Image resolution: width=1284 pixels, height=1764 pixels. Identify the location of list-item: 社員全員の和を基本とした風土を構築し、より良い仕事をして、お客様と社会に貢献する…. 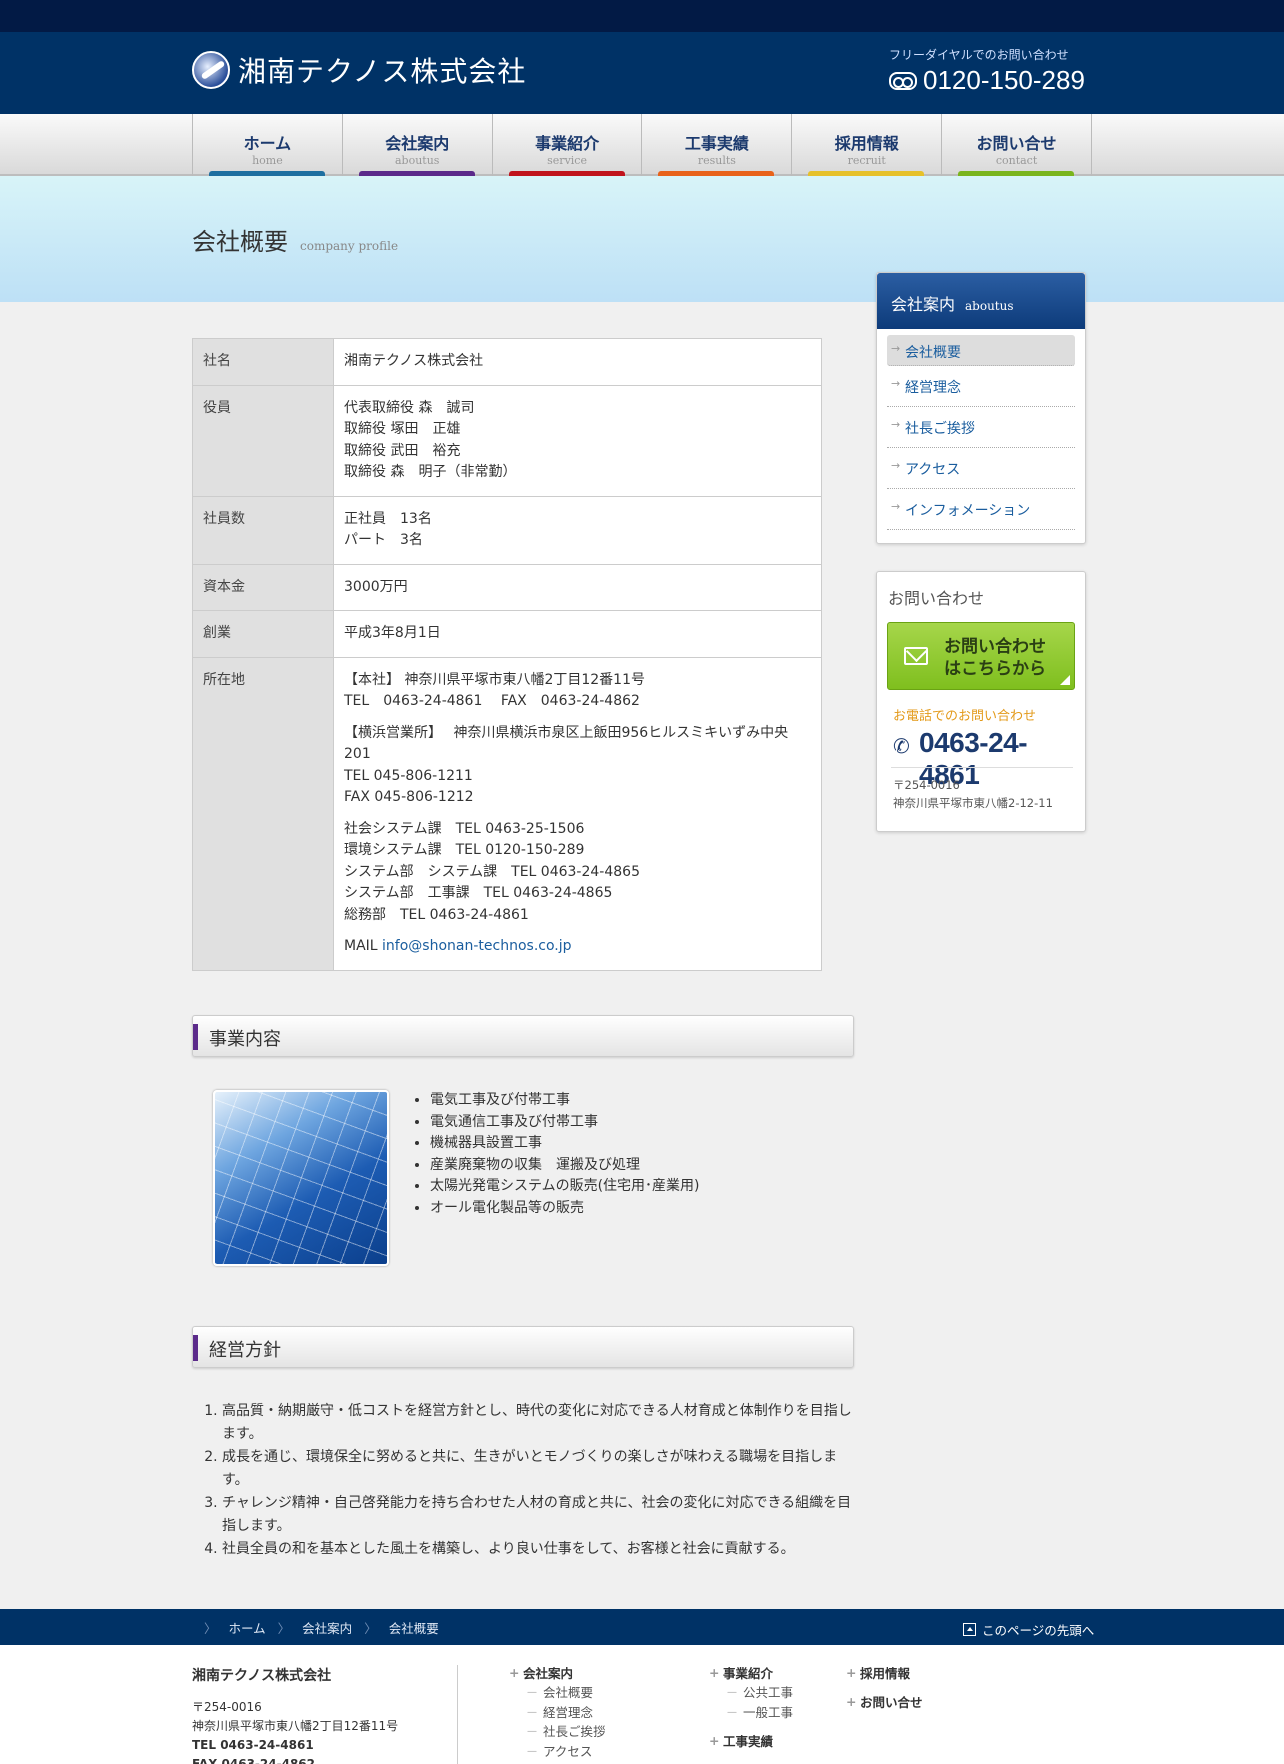
(542, 1549).